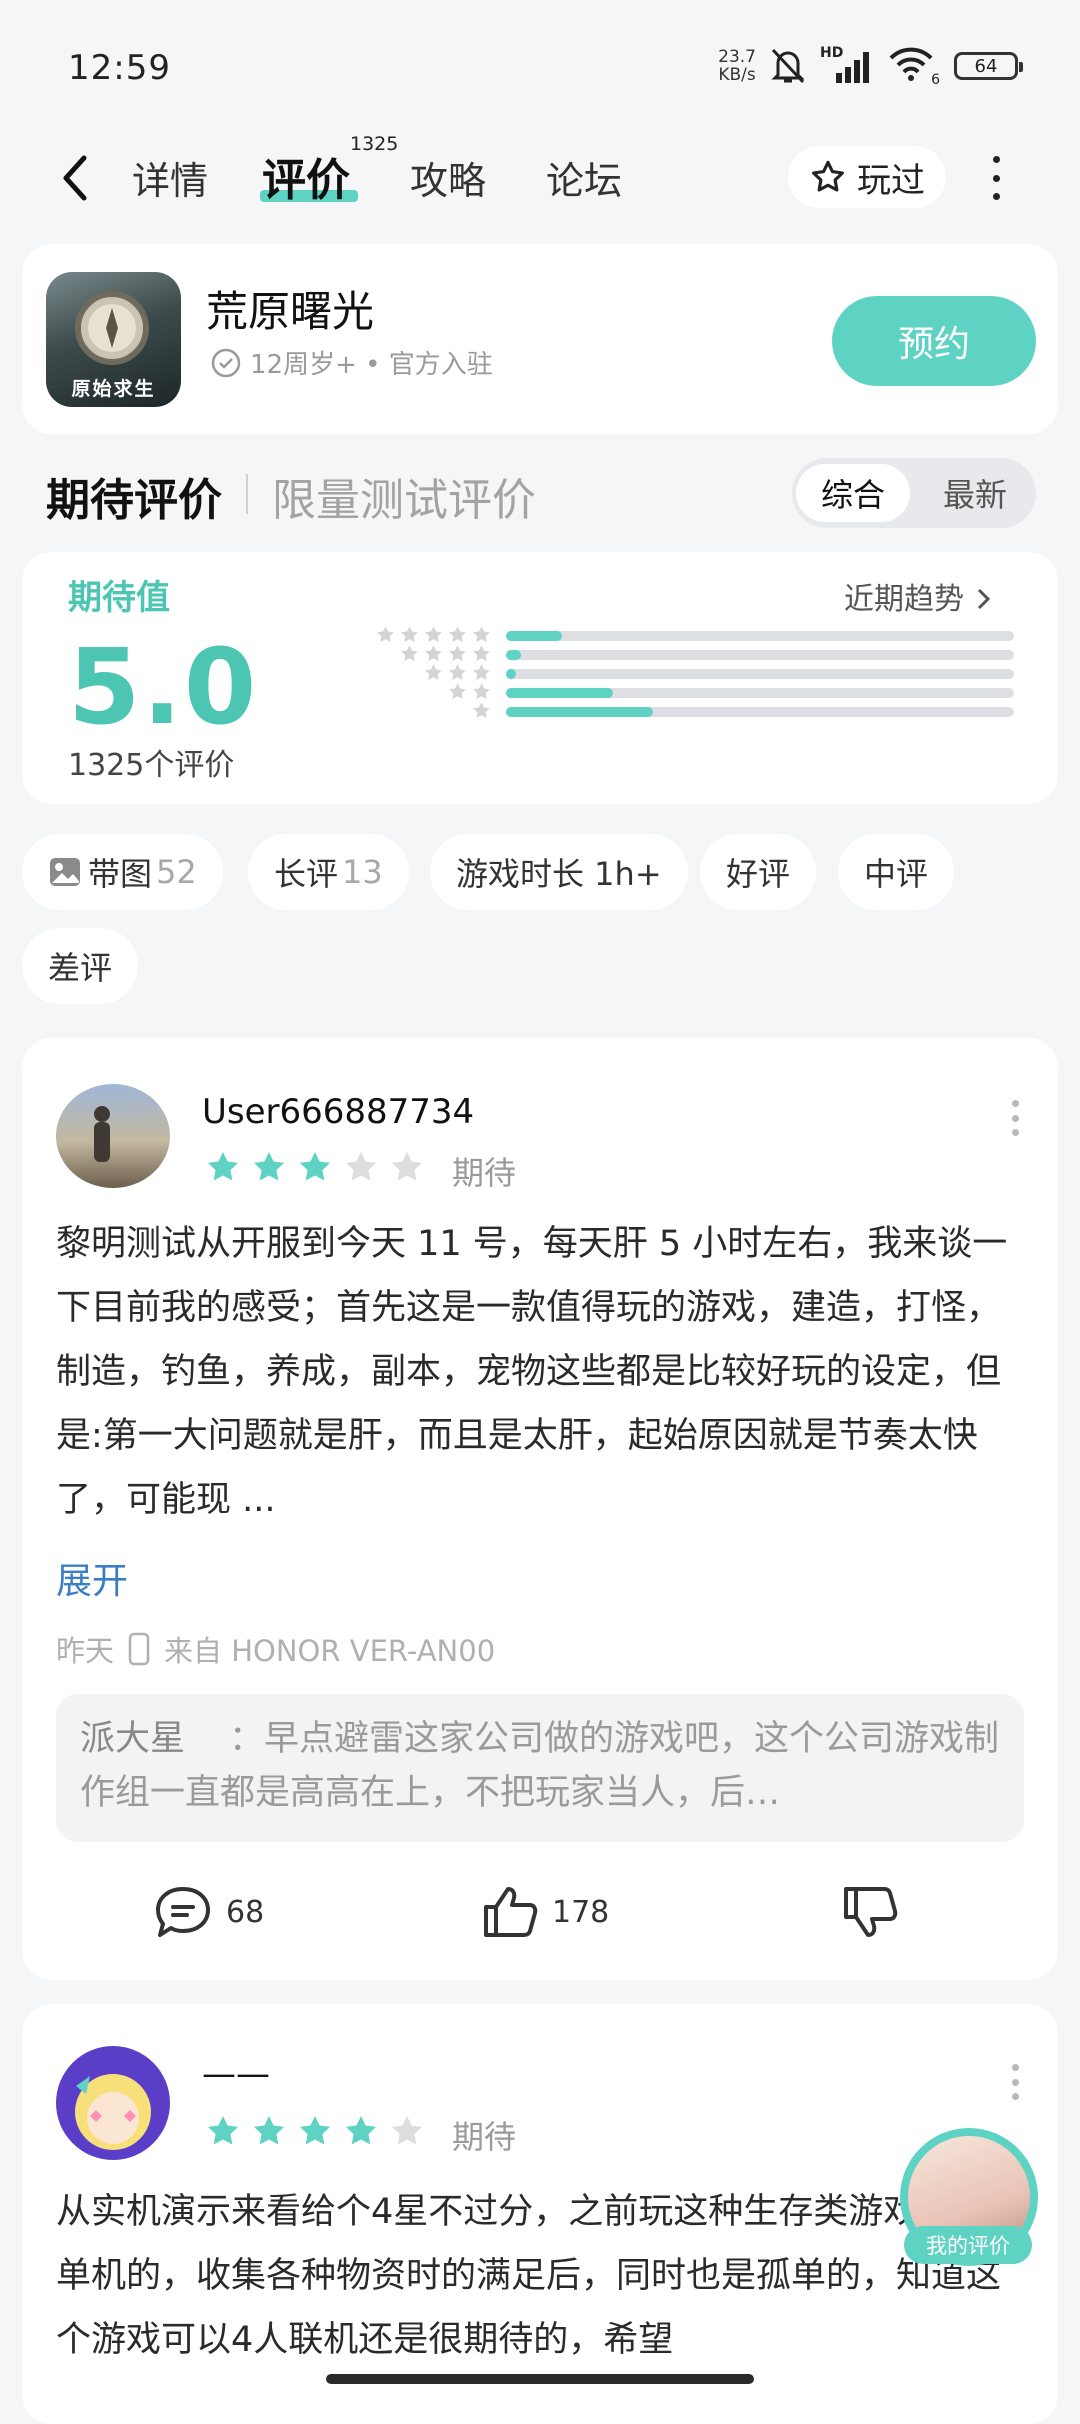 The width and height of the screenshot is (1080, 2424). What do you see at coordinates (934, 341) in the screenshot?
I see `reserve-button: 预约` at bounding box center [934, 341].